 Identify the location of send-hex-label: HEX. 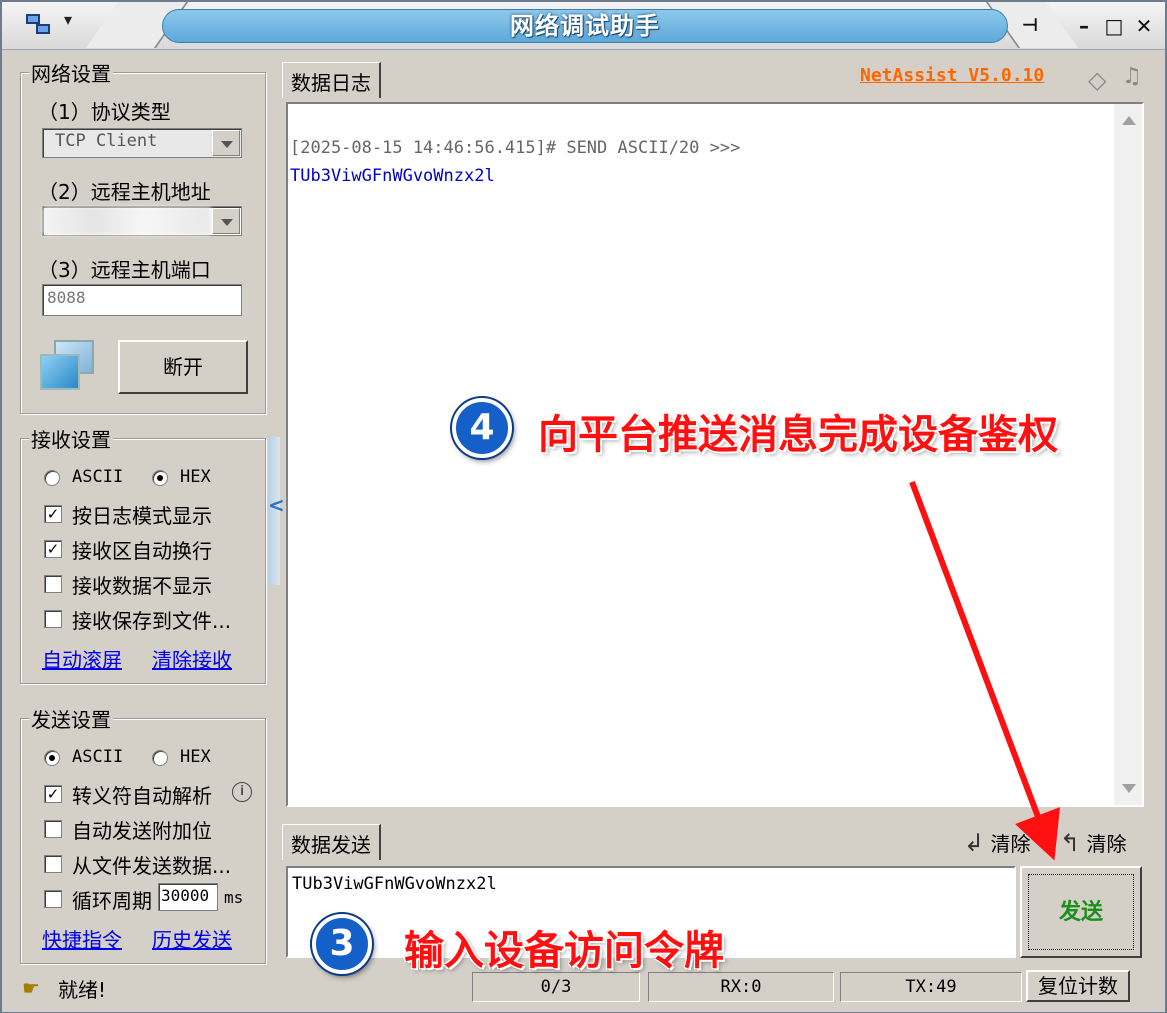
(195, 757).